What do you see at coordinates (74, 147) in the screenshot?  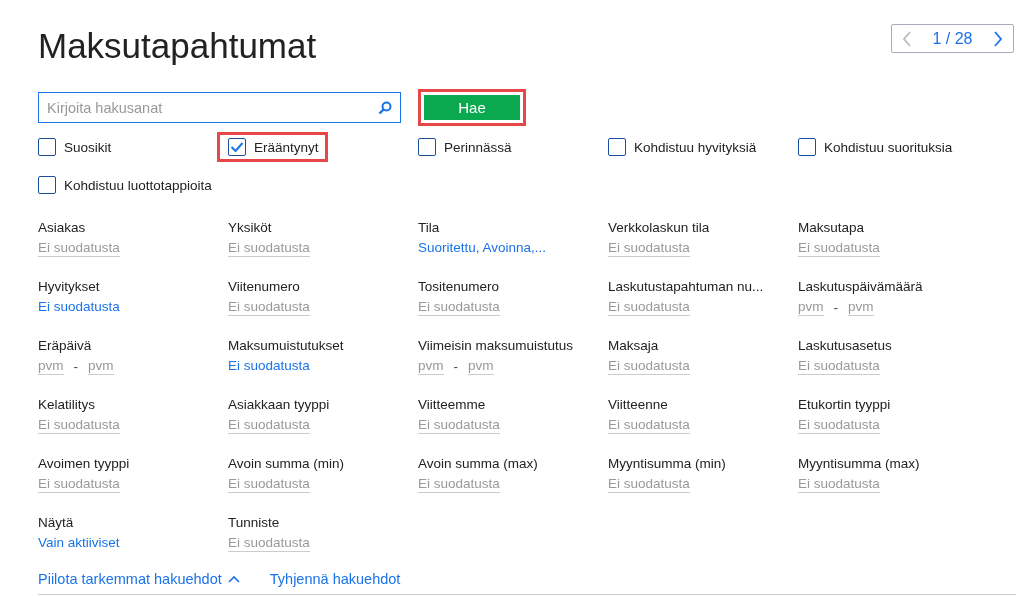 I see `checkbox-option: Suosikit` at bounding box center [74, 147].